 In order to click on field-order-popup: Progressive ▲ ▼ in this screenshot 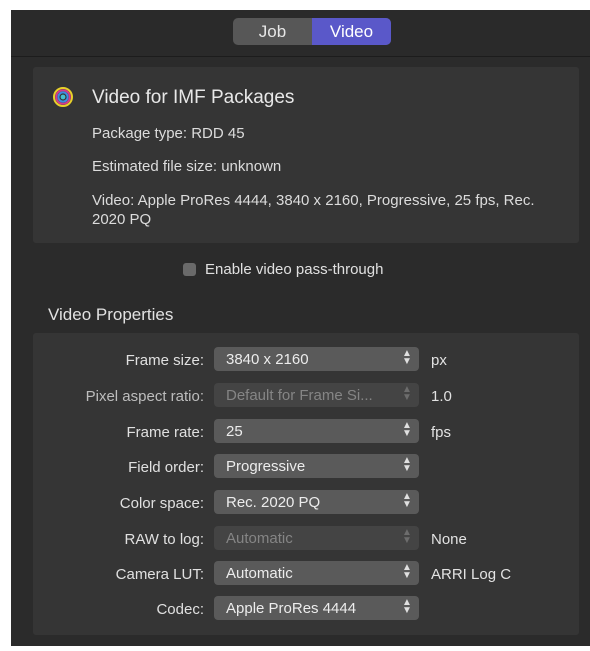, I will do `click(316, 466)`.